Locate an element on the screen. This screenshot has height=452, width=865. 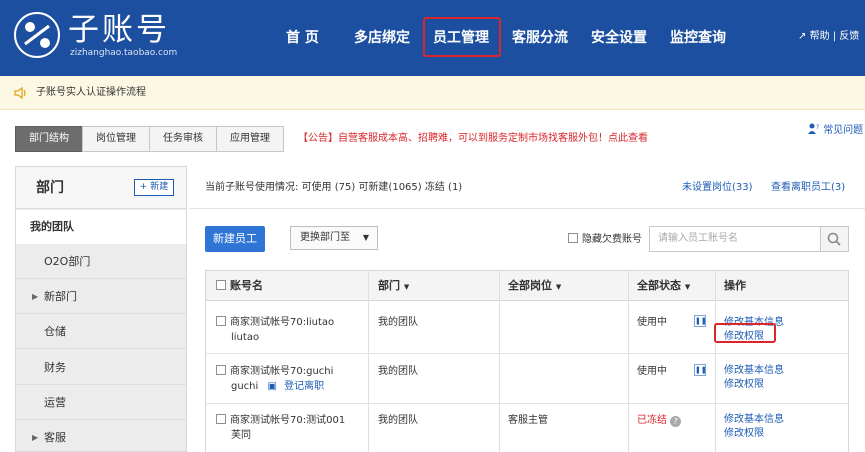
user-question-icon: ? is located at coordinates (813, 128).